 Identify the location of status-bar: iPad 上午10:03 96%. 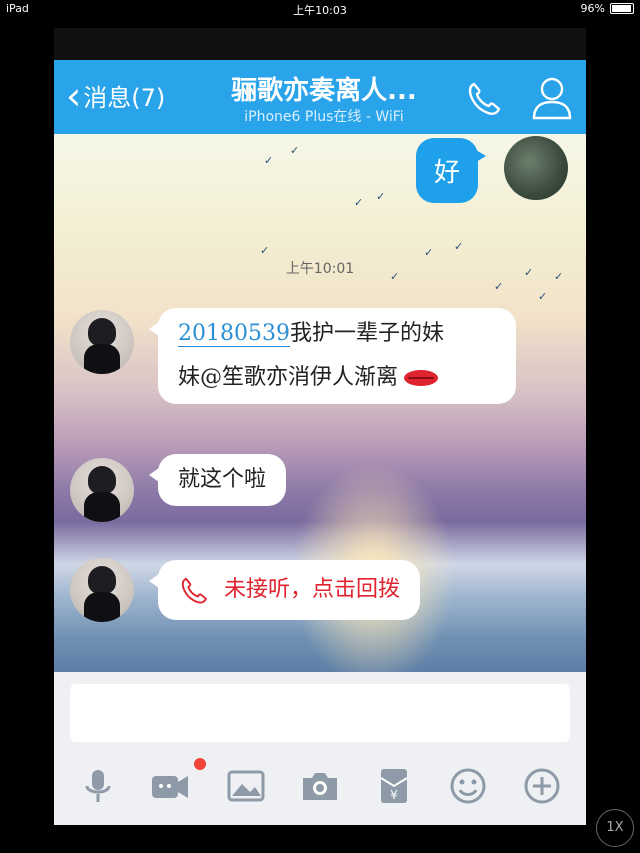
(320, 9).